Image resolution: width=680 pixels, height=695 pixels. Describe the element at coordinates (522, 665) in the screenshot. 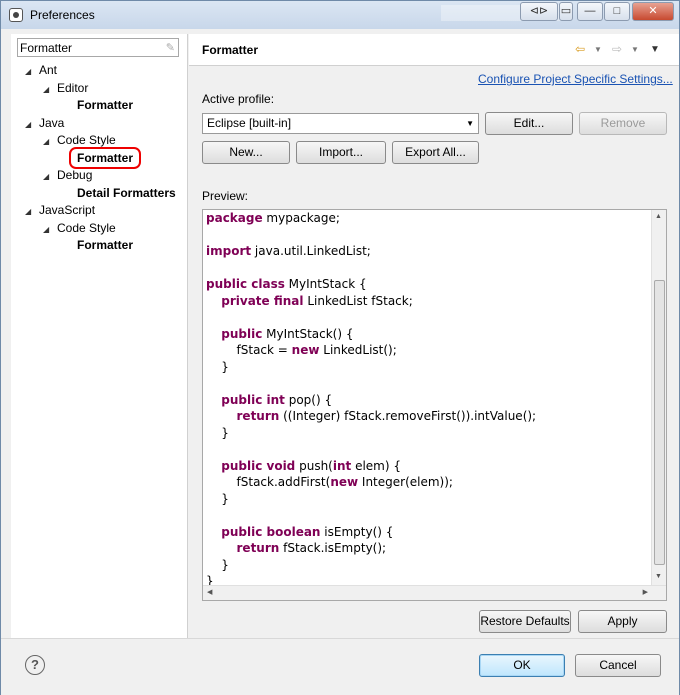

I see `ok-button: OK` at that location.